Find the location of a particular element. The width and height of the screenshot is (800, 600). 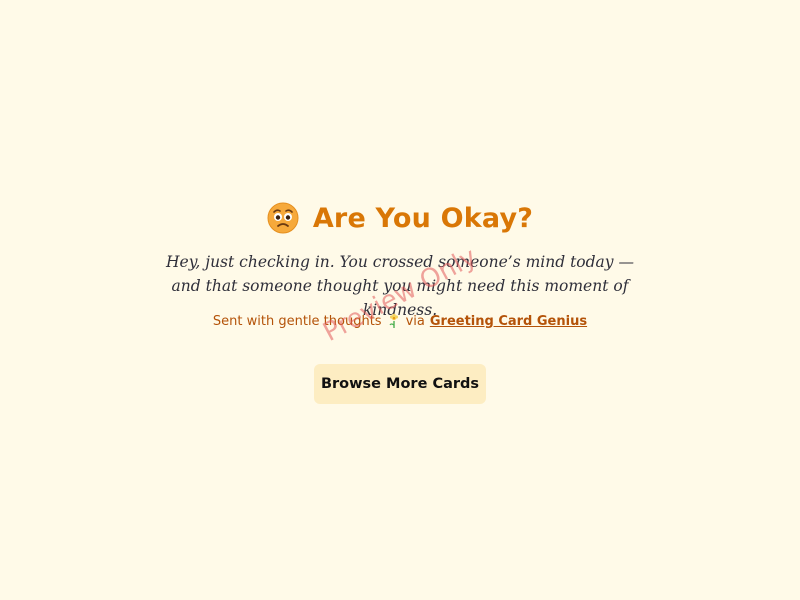

worried-face-icon is located at coordinates (283, 218).